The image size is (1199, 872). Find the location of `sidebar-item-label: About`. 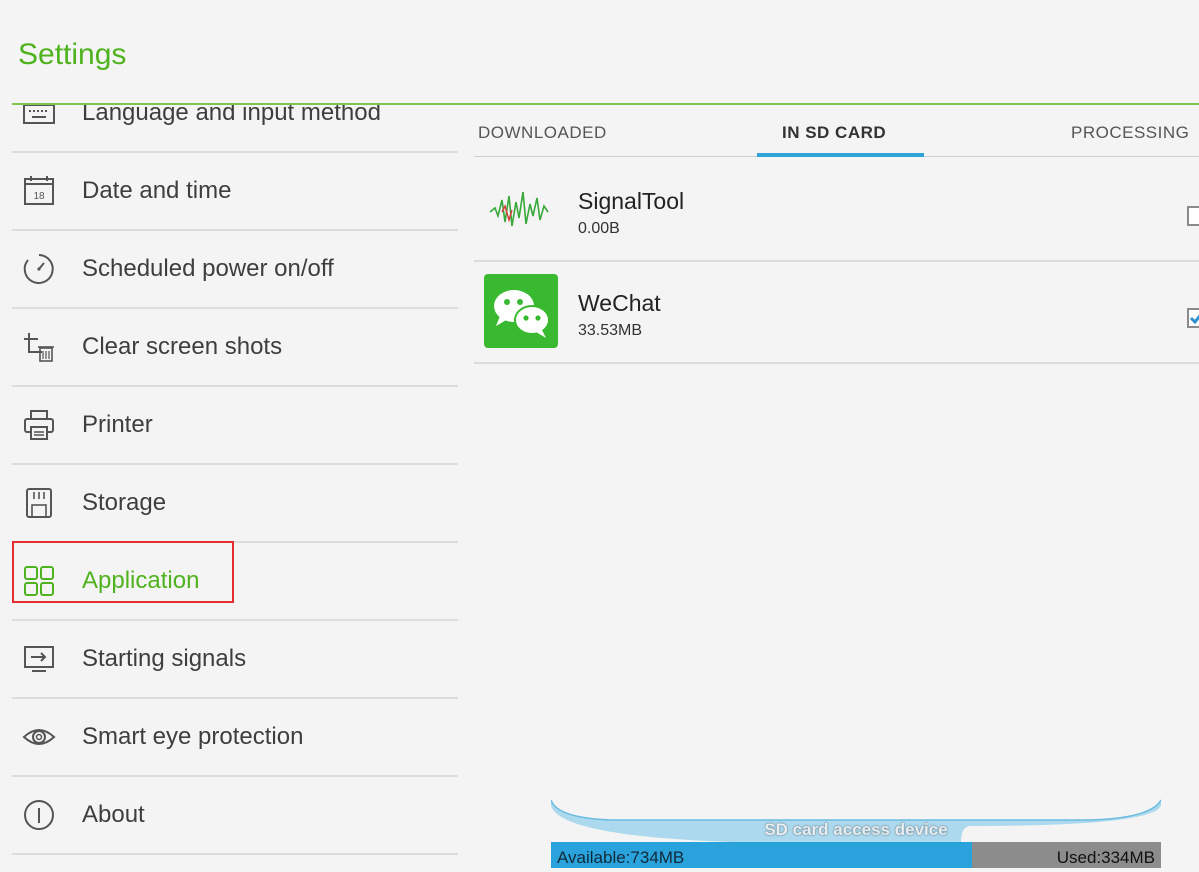

sidebar-item-label: About is located at coordinates (113, 814).